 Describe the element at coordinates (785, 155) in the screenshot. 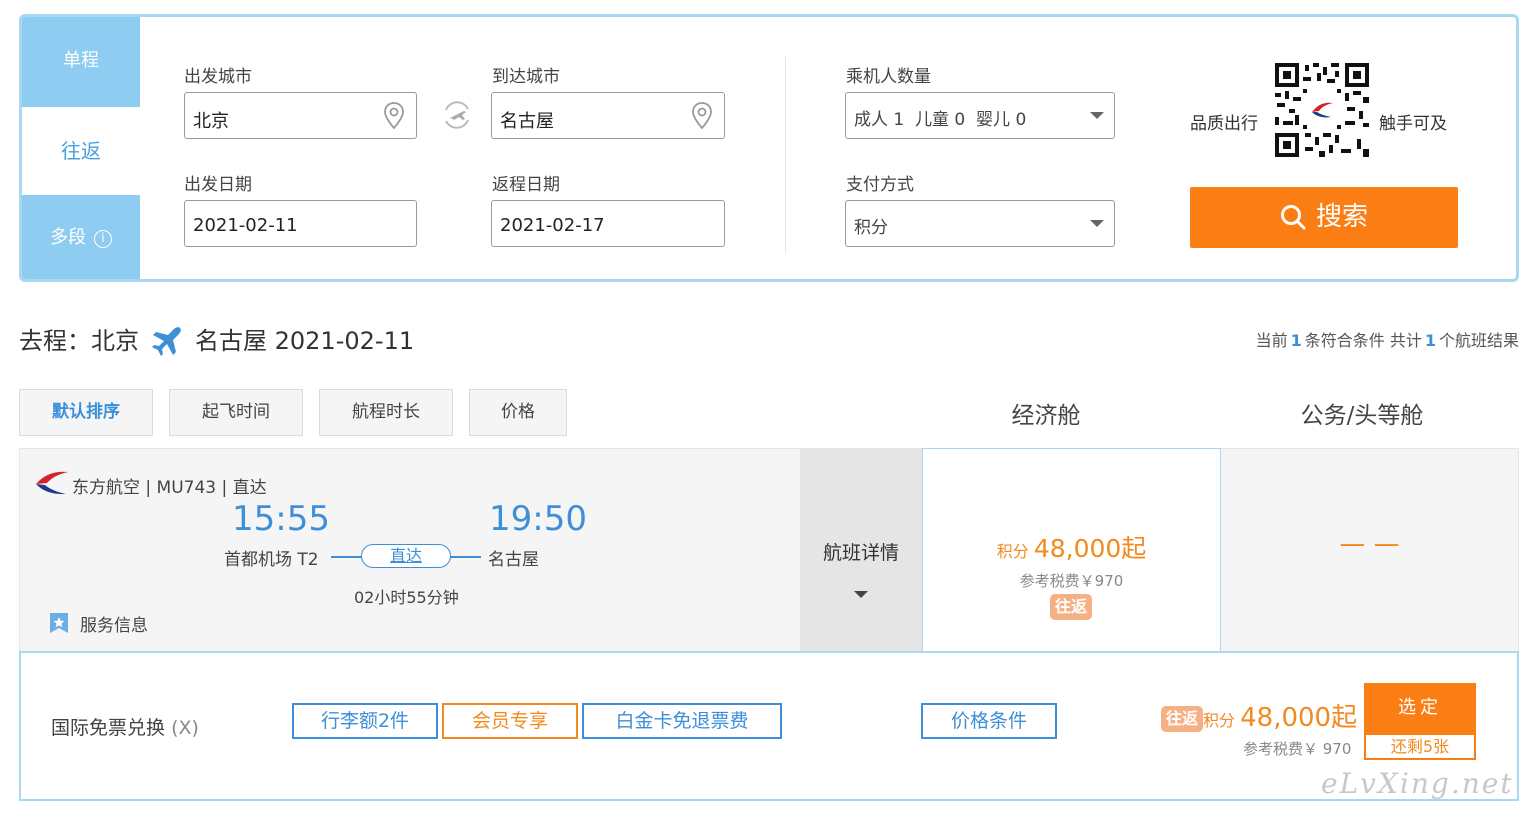

I see `divider` at that location.